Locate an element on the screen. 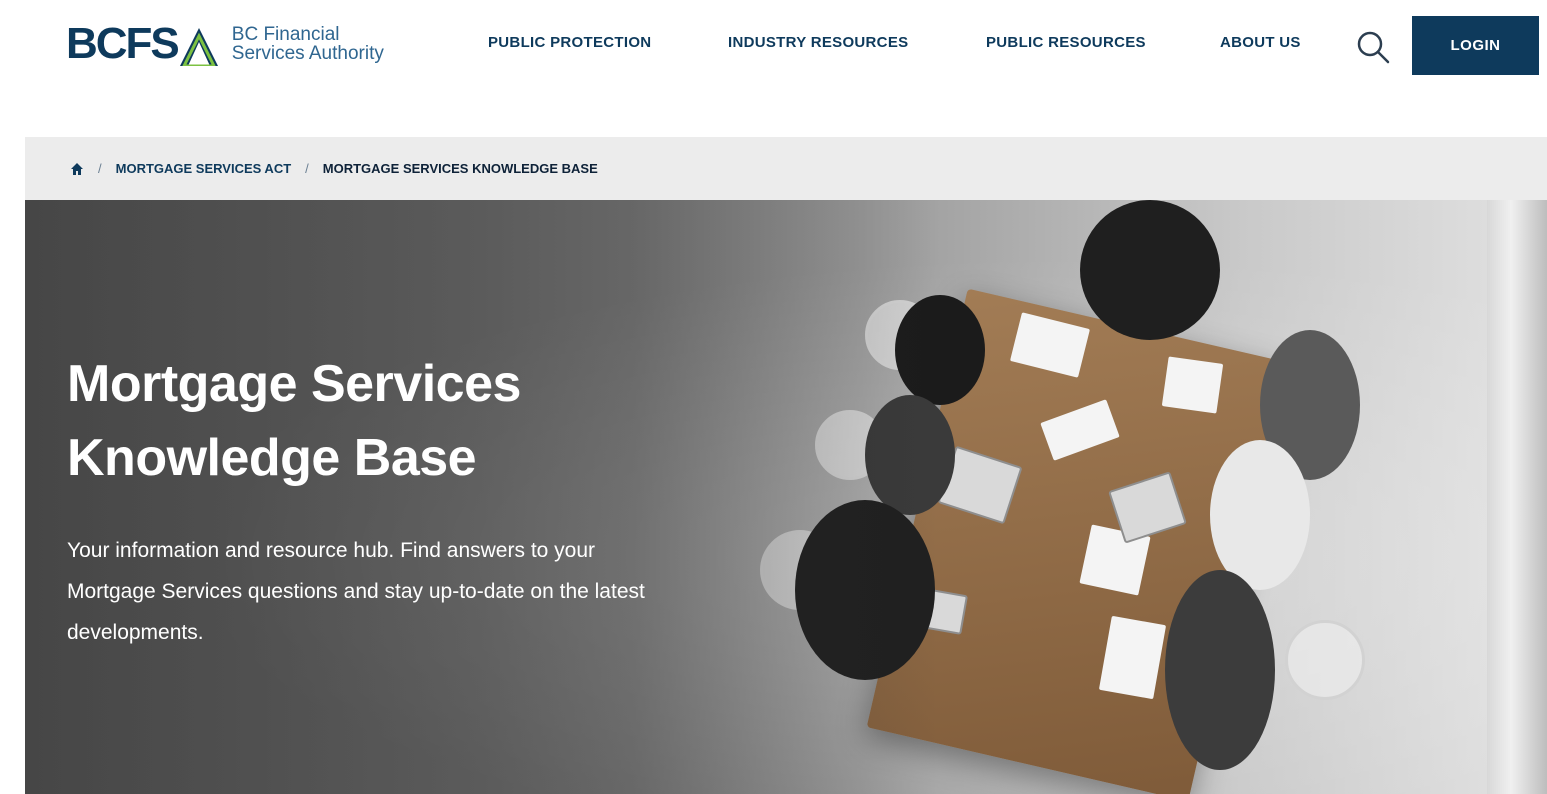 The height and width of the screenshot is (794, 1547). nav-public-protection: PUBLIC PROTECTION is located at coordinates (569, 42).